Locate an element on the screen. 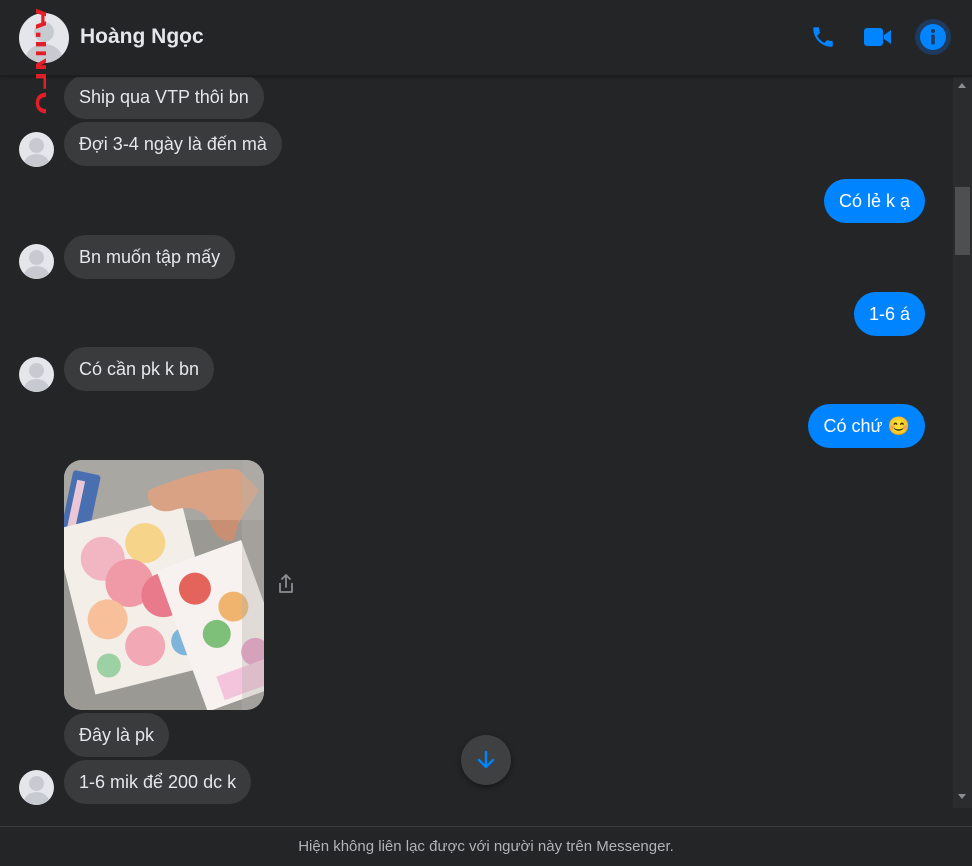 Image resolution: width=972 pixels, height=866 pixels. message-bubble: 1-6 mik để 200 dc k is located at coordinates (158, 782).